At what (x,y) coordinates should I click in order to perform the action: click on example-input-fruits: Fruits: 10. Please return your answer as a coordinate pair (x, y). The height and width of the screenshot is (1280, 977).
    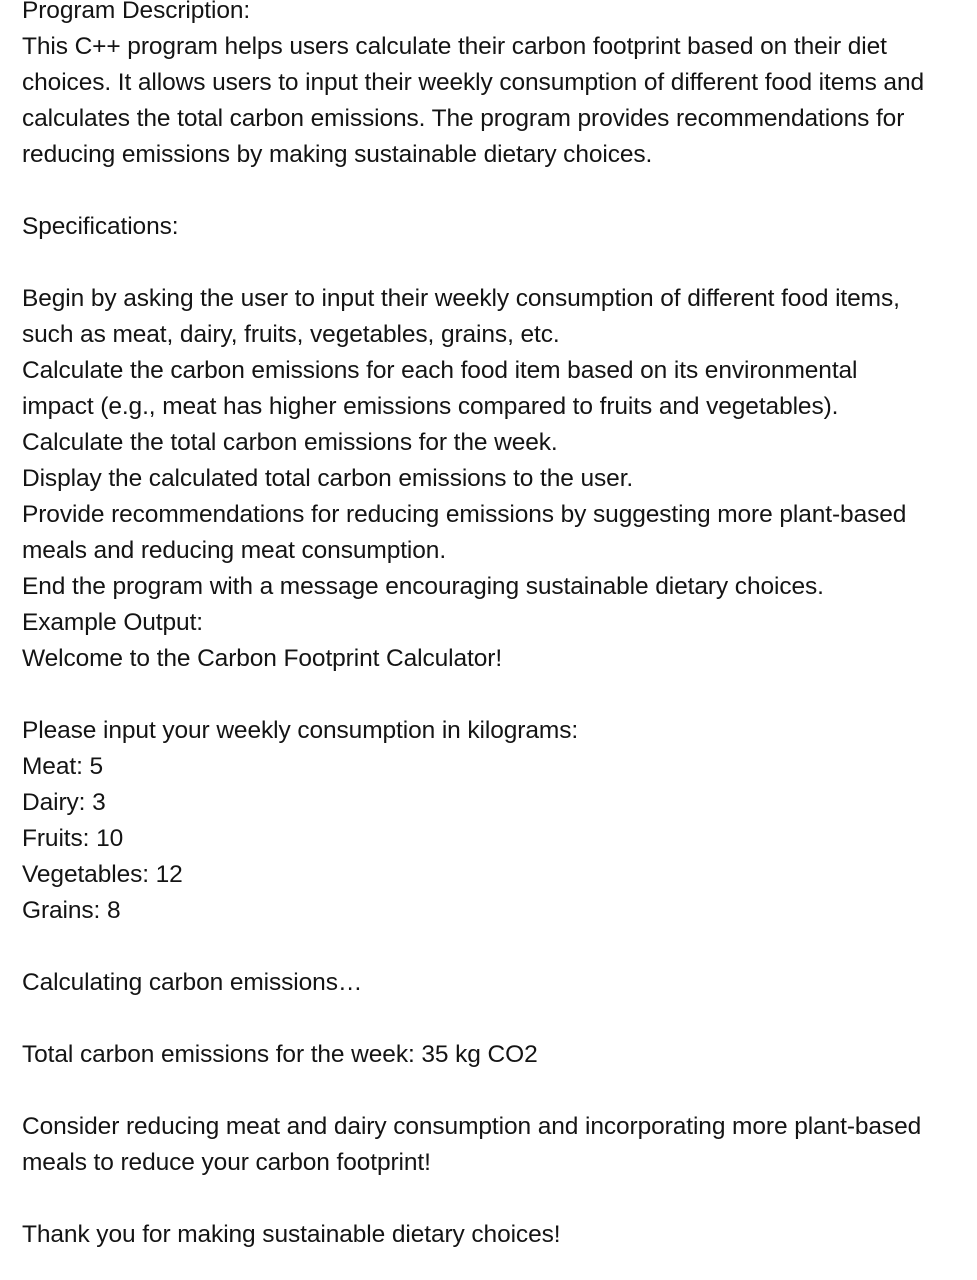
    Looking at the image, I should click on (73, 838).